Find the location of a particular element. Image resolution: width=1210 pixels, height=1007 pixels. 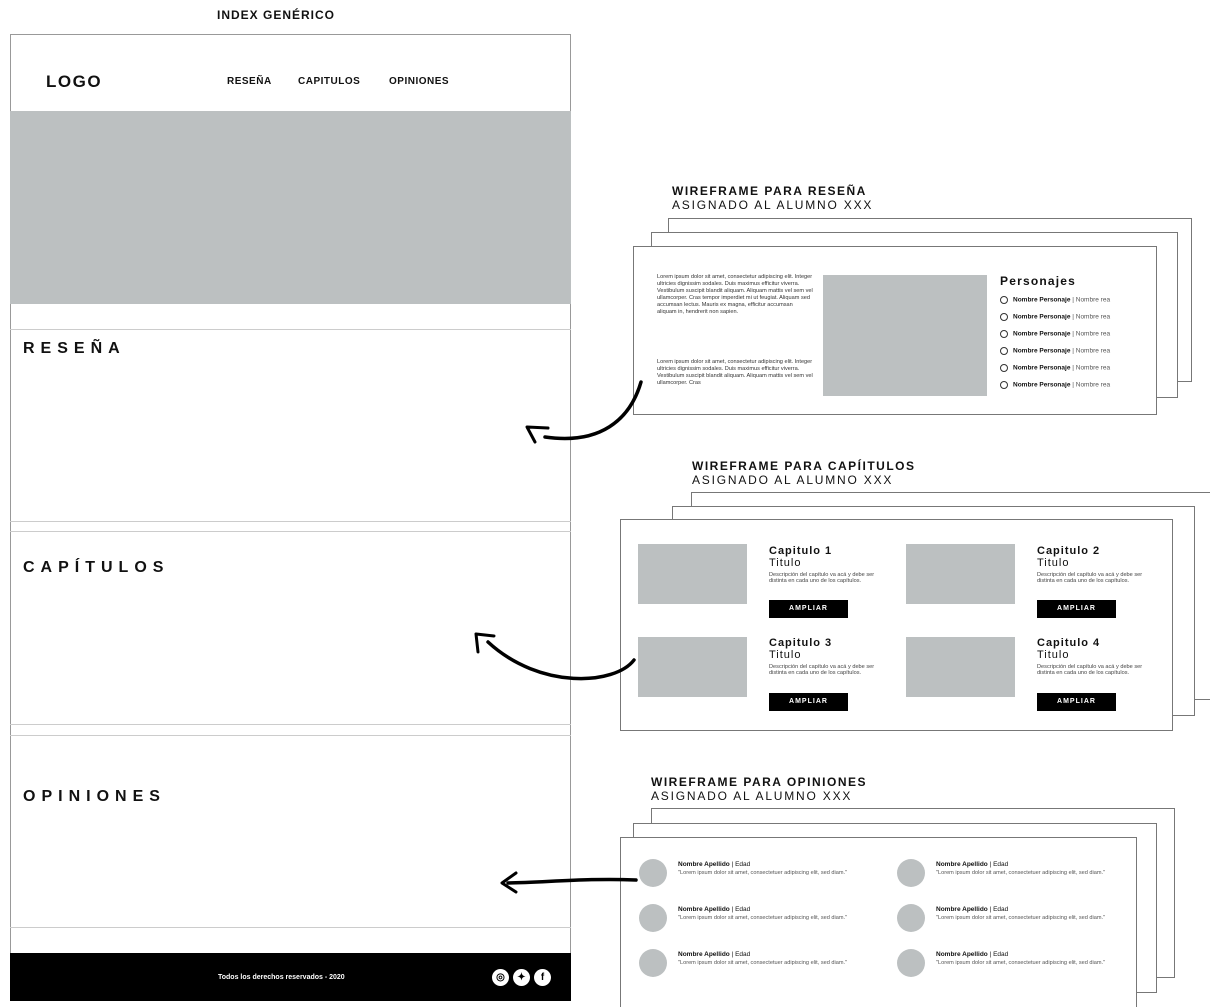

arrowhead-resena is located at coordinates (537, 434).